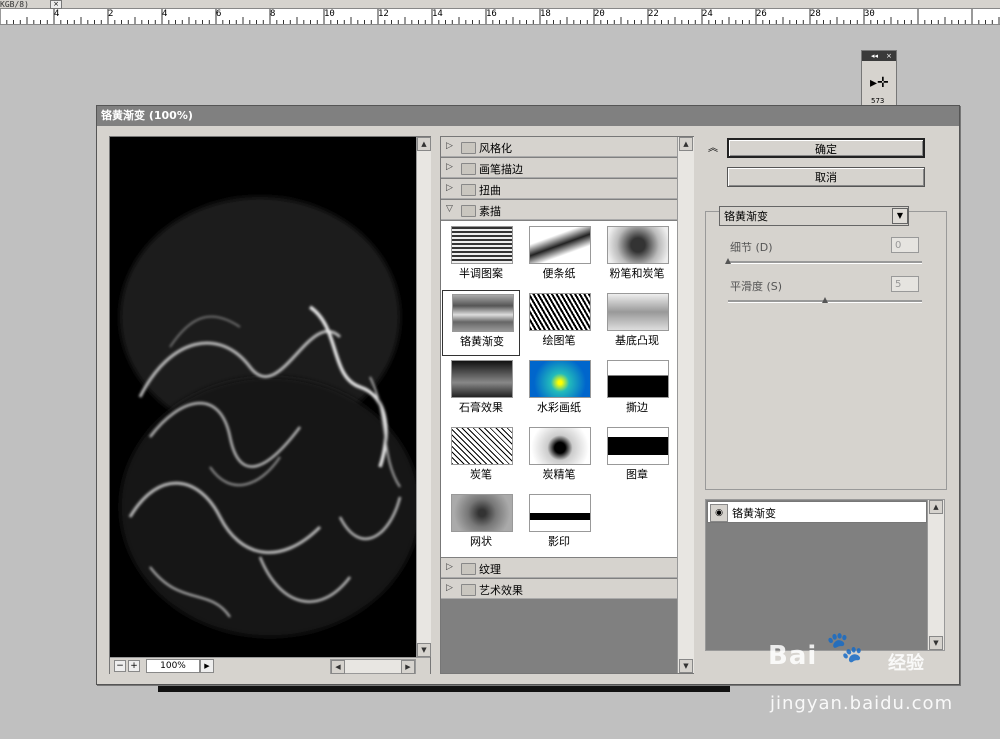 The height and width of the screenshot is (739, 1000). I want to click on cancel-button: 取消, so click(826, 177).